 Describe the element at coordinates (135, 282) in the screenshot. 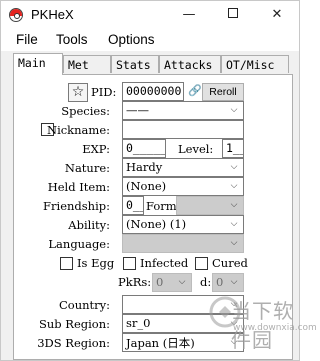

I see `pkrs-label: PkRs:` at that location.